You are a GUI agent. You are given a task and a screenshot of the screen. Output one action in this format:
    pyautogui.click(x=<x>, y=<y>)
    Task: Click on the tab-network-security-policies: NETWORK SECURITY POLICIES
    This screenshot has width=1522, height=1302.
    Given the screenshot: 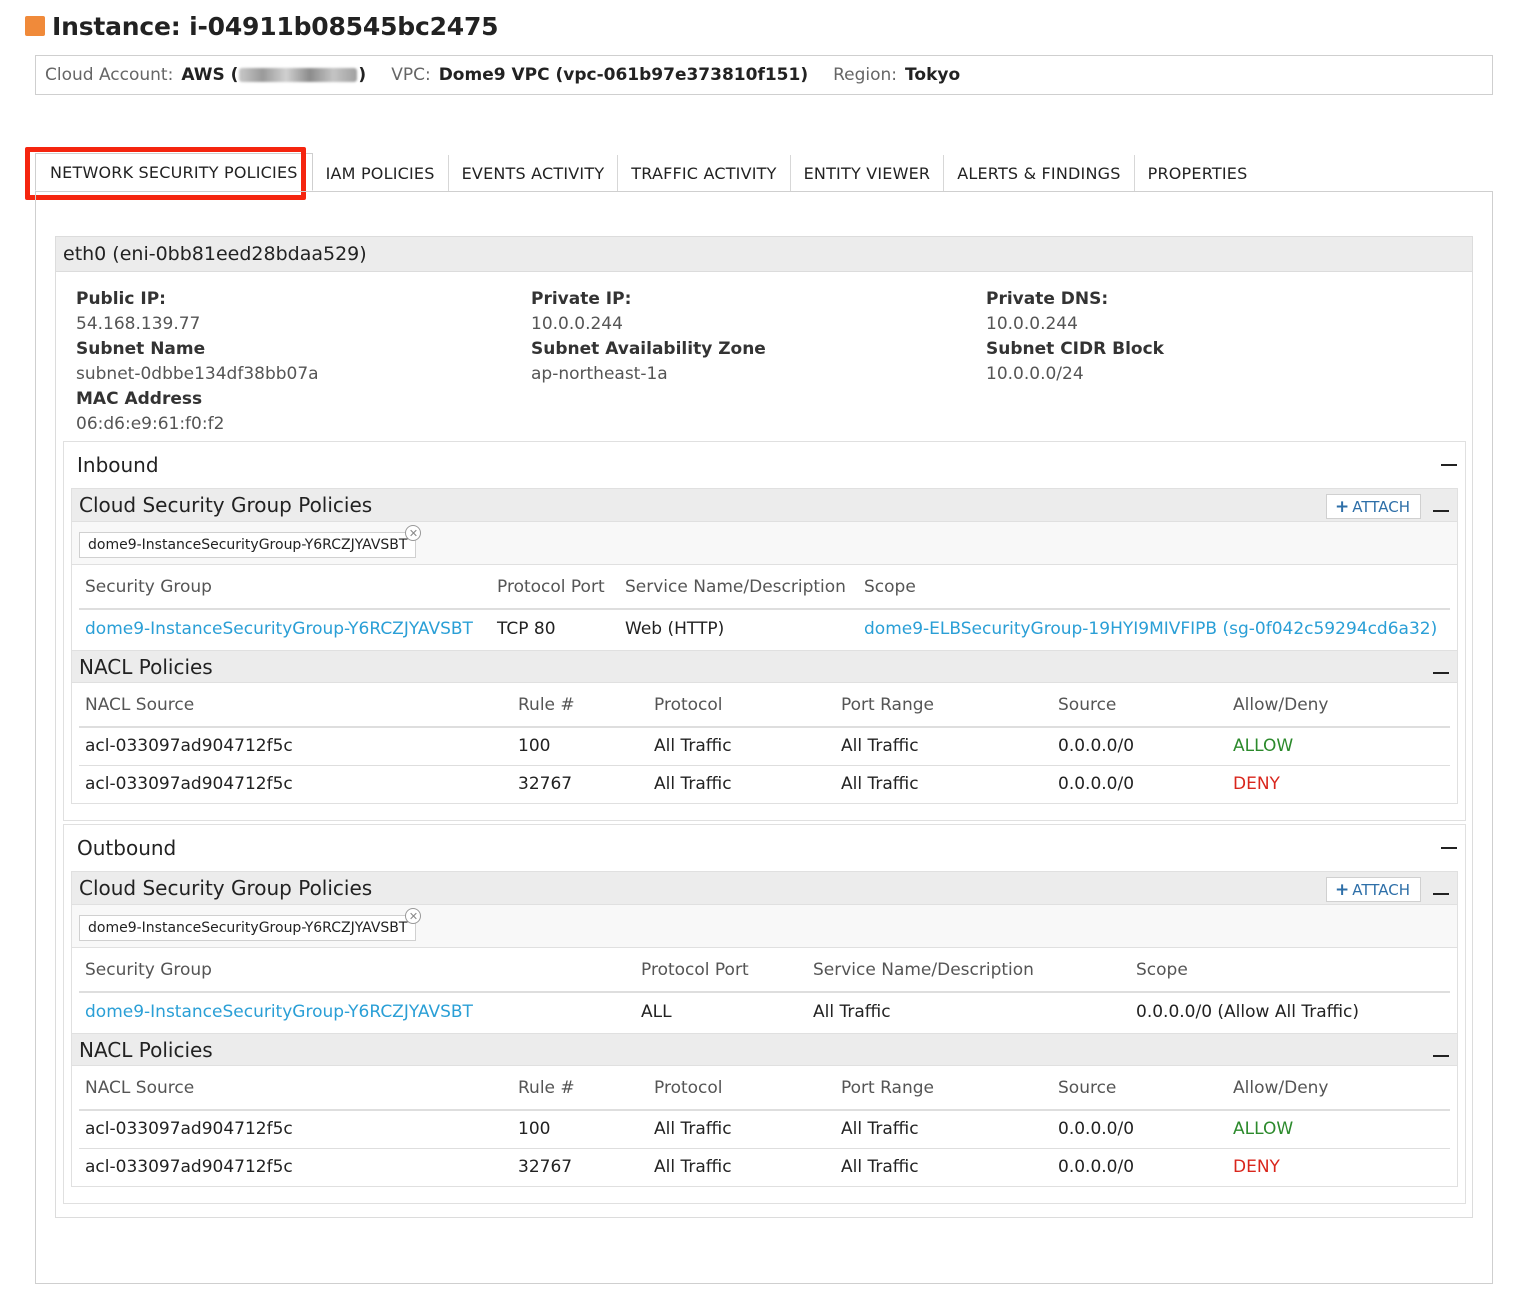 What is the action you would take?
    pyautogui.click(x=174, y=172)
    